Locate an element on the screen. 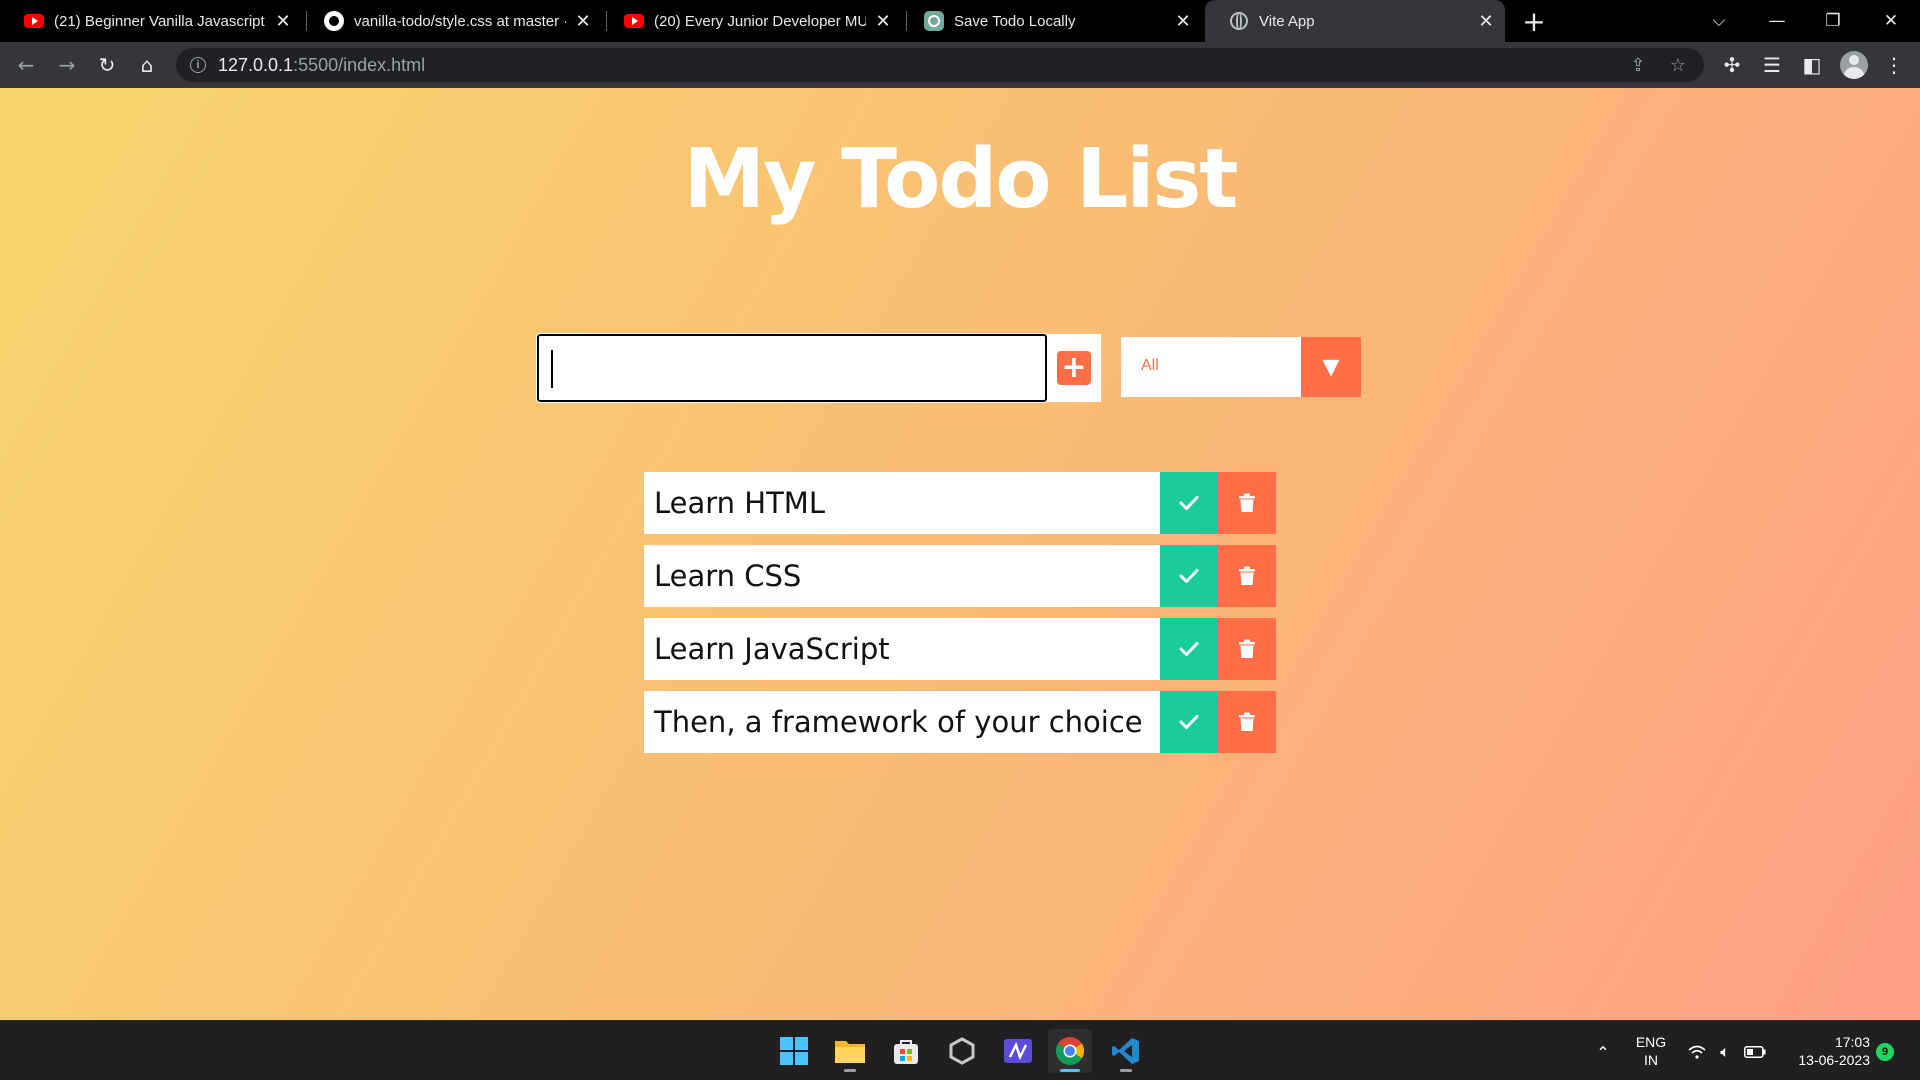 The height and width of the screenshot is (1080, 1920). side-panel-icon: ◧ is located at coordinates (1812, 65).